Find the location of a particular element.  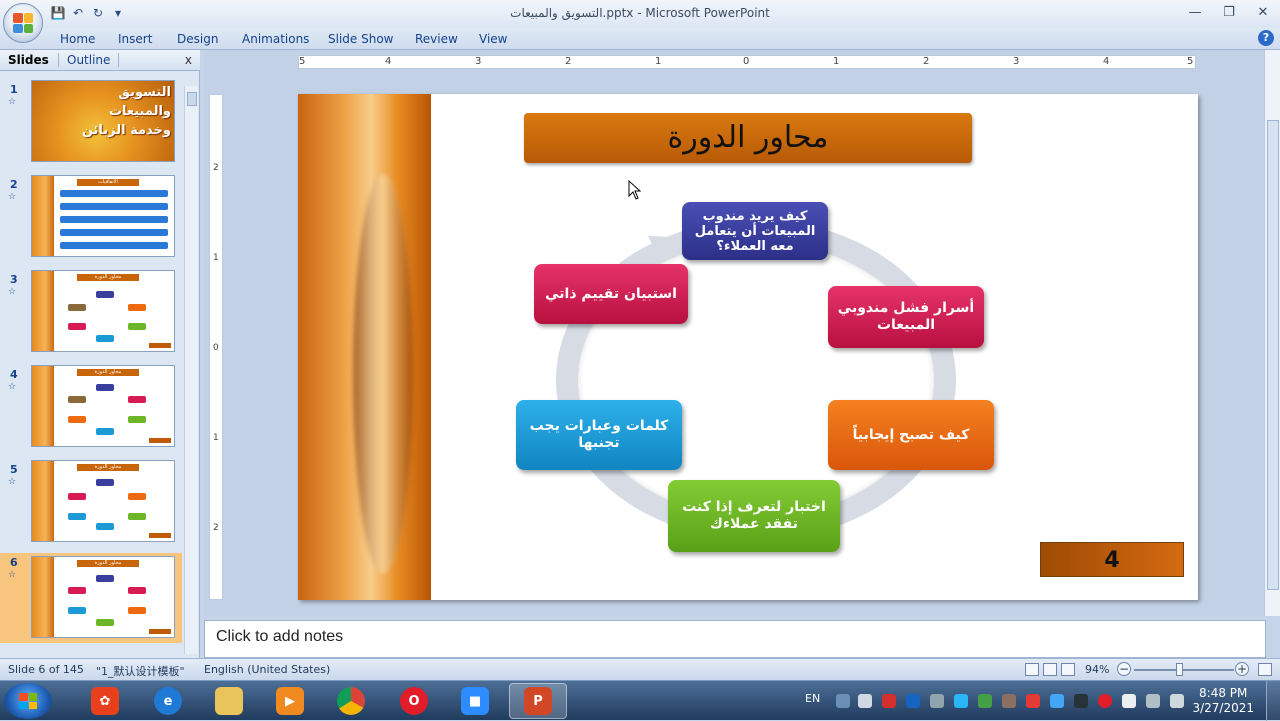

zoom-in-icon: + is located at coordinates (1242, 669).